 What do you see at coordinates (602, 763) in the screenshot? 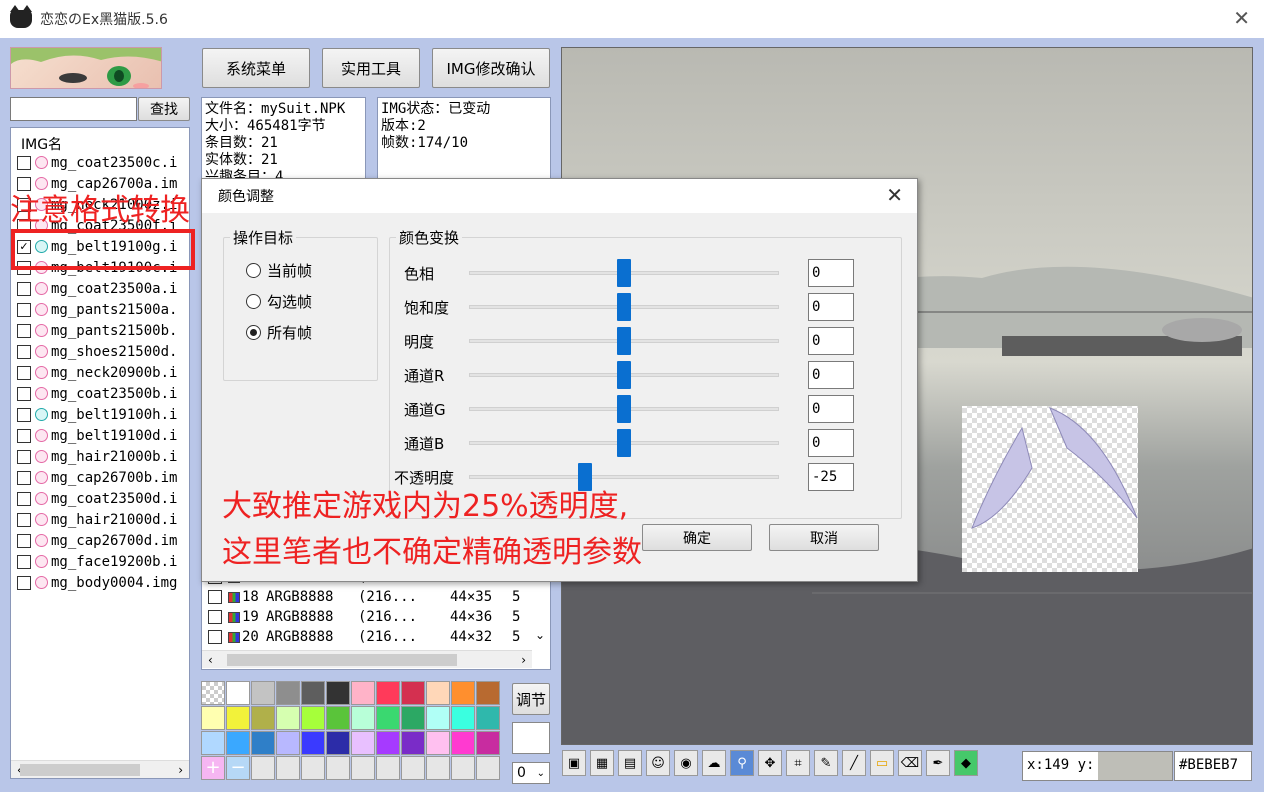
I see `palette-icon: ▦` at bounding box center [602, 763].